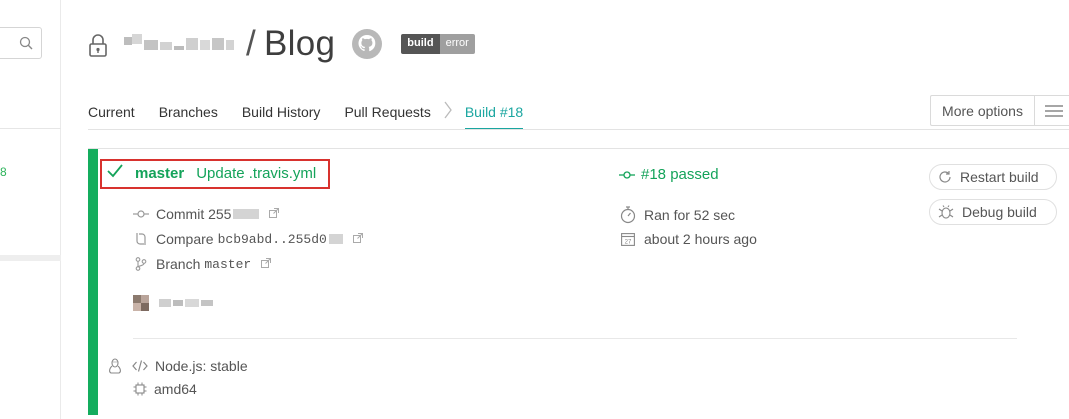  What do you see at coordinates (299, 43) in the screenshot?
I see `repo-name: Blog` at bounding box center [299, 43].